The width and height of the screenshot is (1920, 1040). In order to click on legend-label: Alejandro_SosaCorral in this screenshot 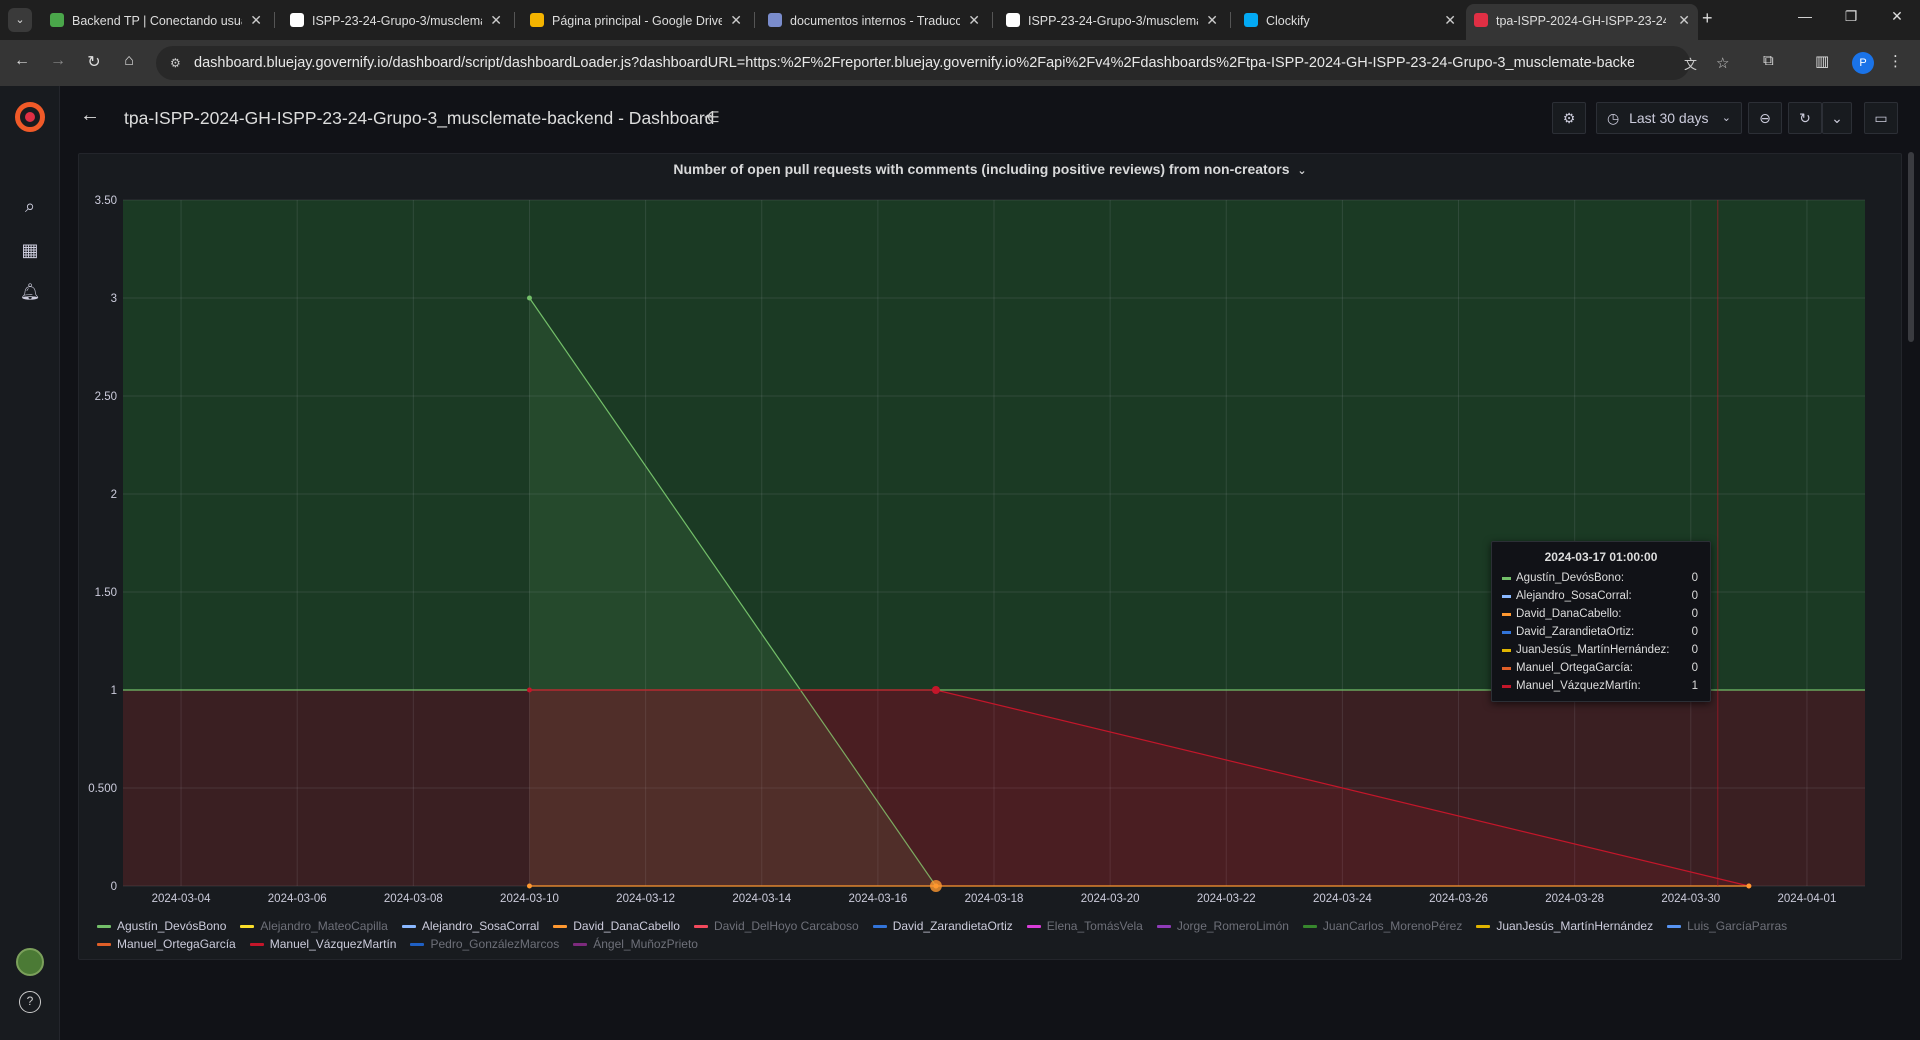, I will do `click(480, 926)`.